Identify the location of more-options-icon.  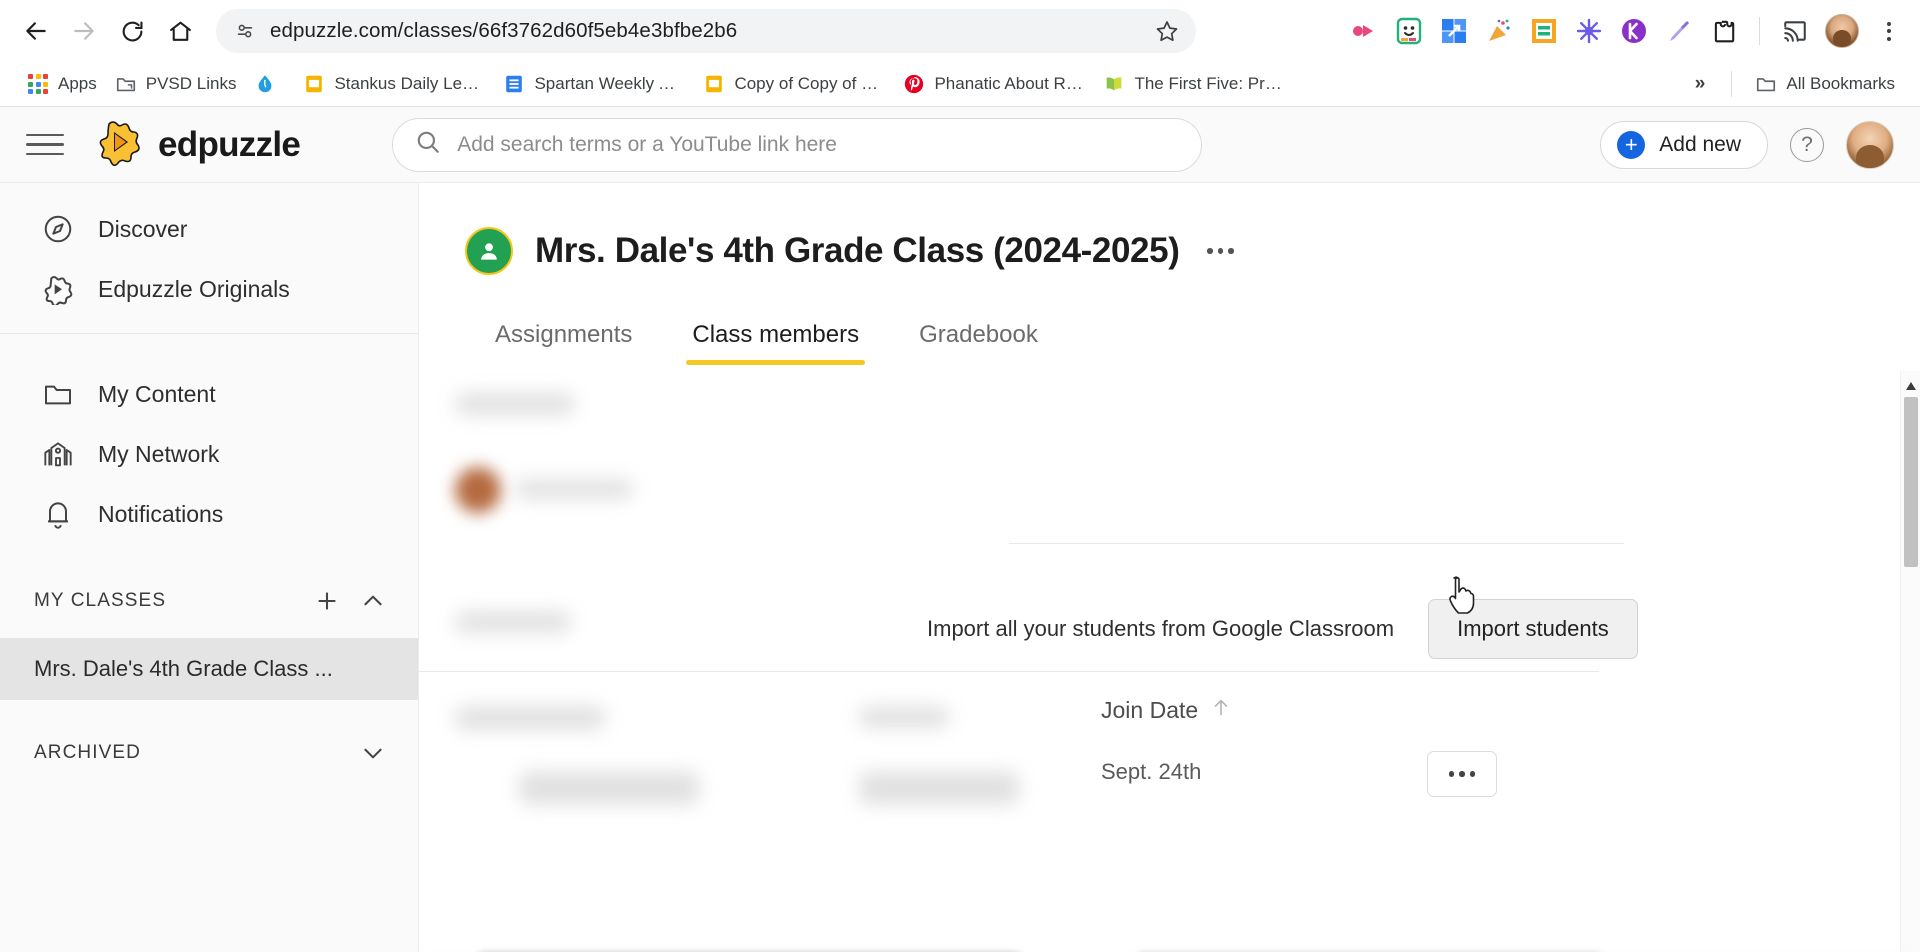
(1220, 251).